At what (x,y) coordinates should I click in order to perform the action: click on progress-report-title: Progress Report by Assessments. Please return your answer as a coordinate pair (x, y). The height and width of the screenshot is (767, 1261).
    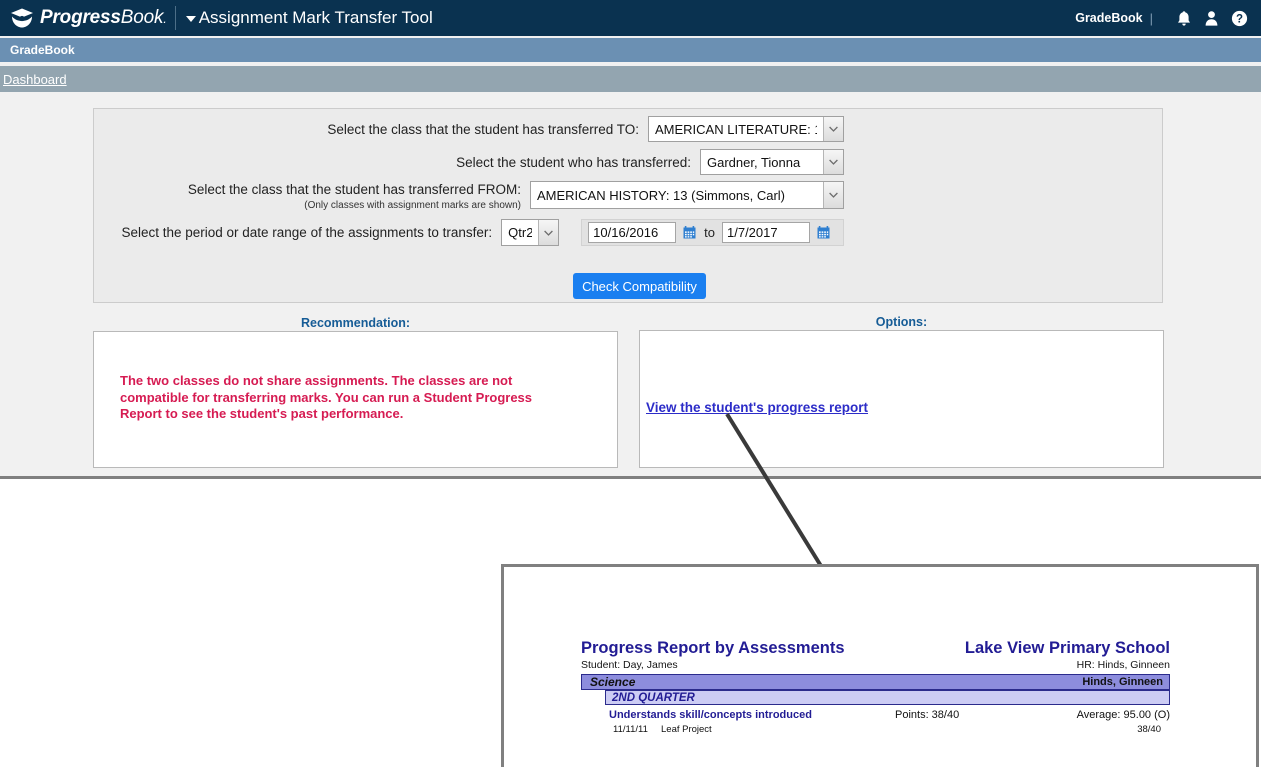
    Looking at the image, I should click on (713, 648).